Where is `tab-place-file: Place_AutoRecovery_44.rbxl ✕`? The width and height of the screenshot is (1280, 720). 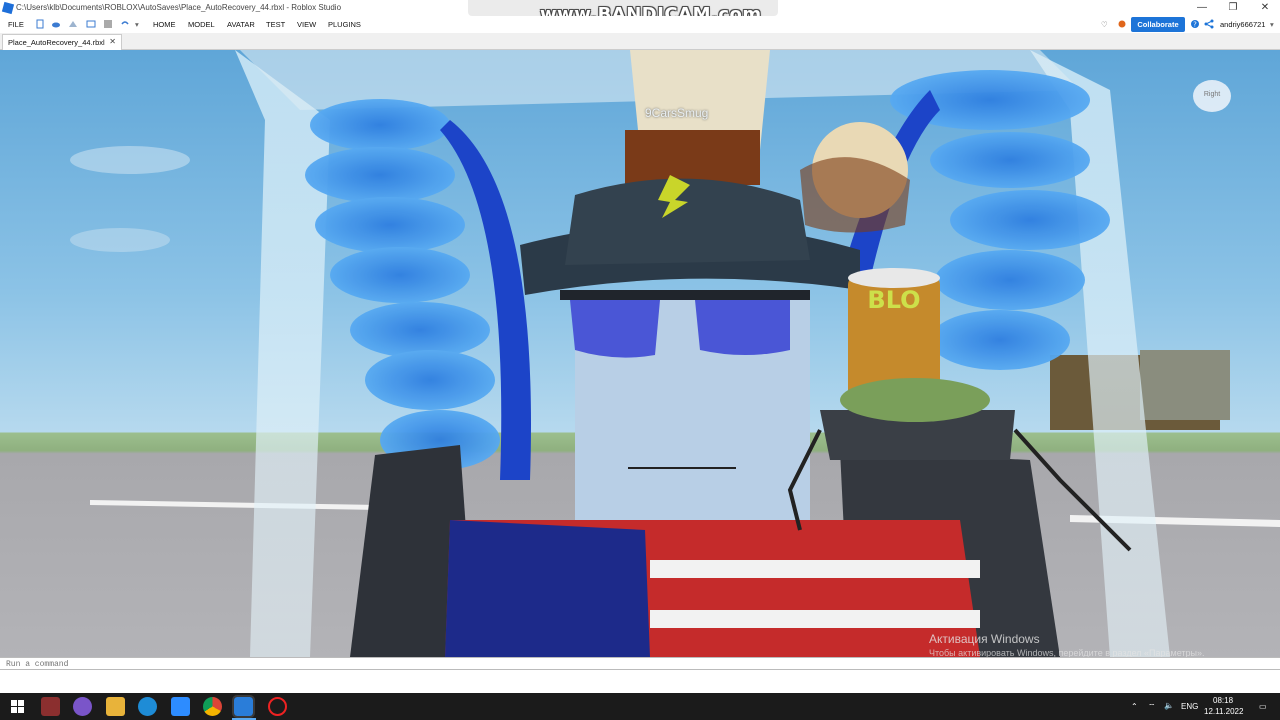 tab-place-file: Place_AutoRecovery_44.rbxl ✕ is located at coordinates (62, 42).